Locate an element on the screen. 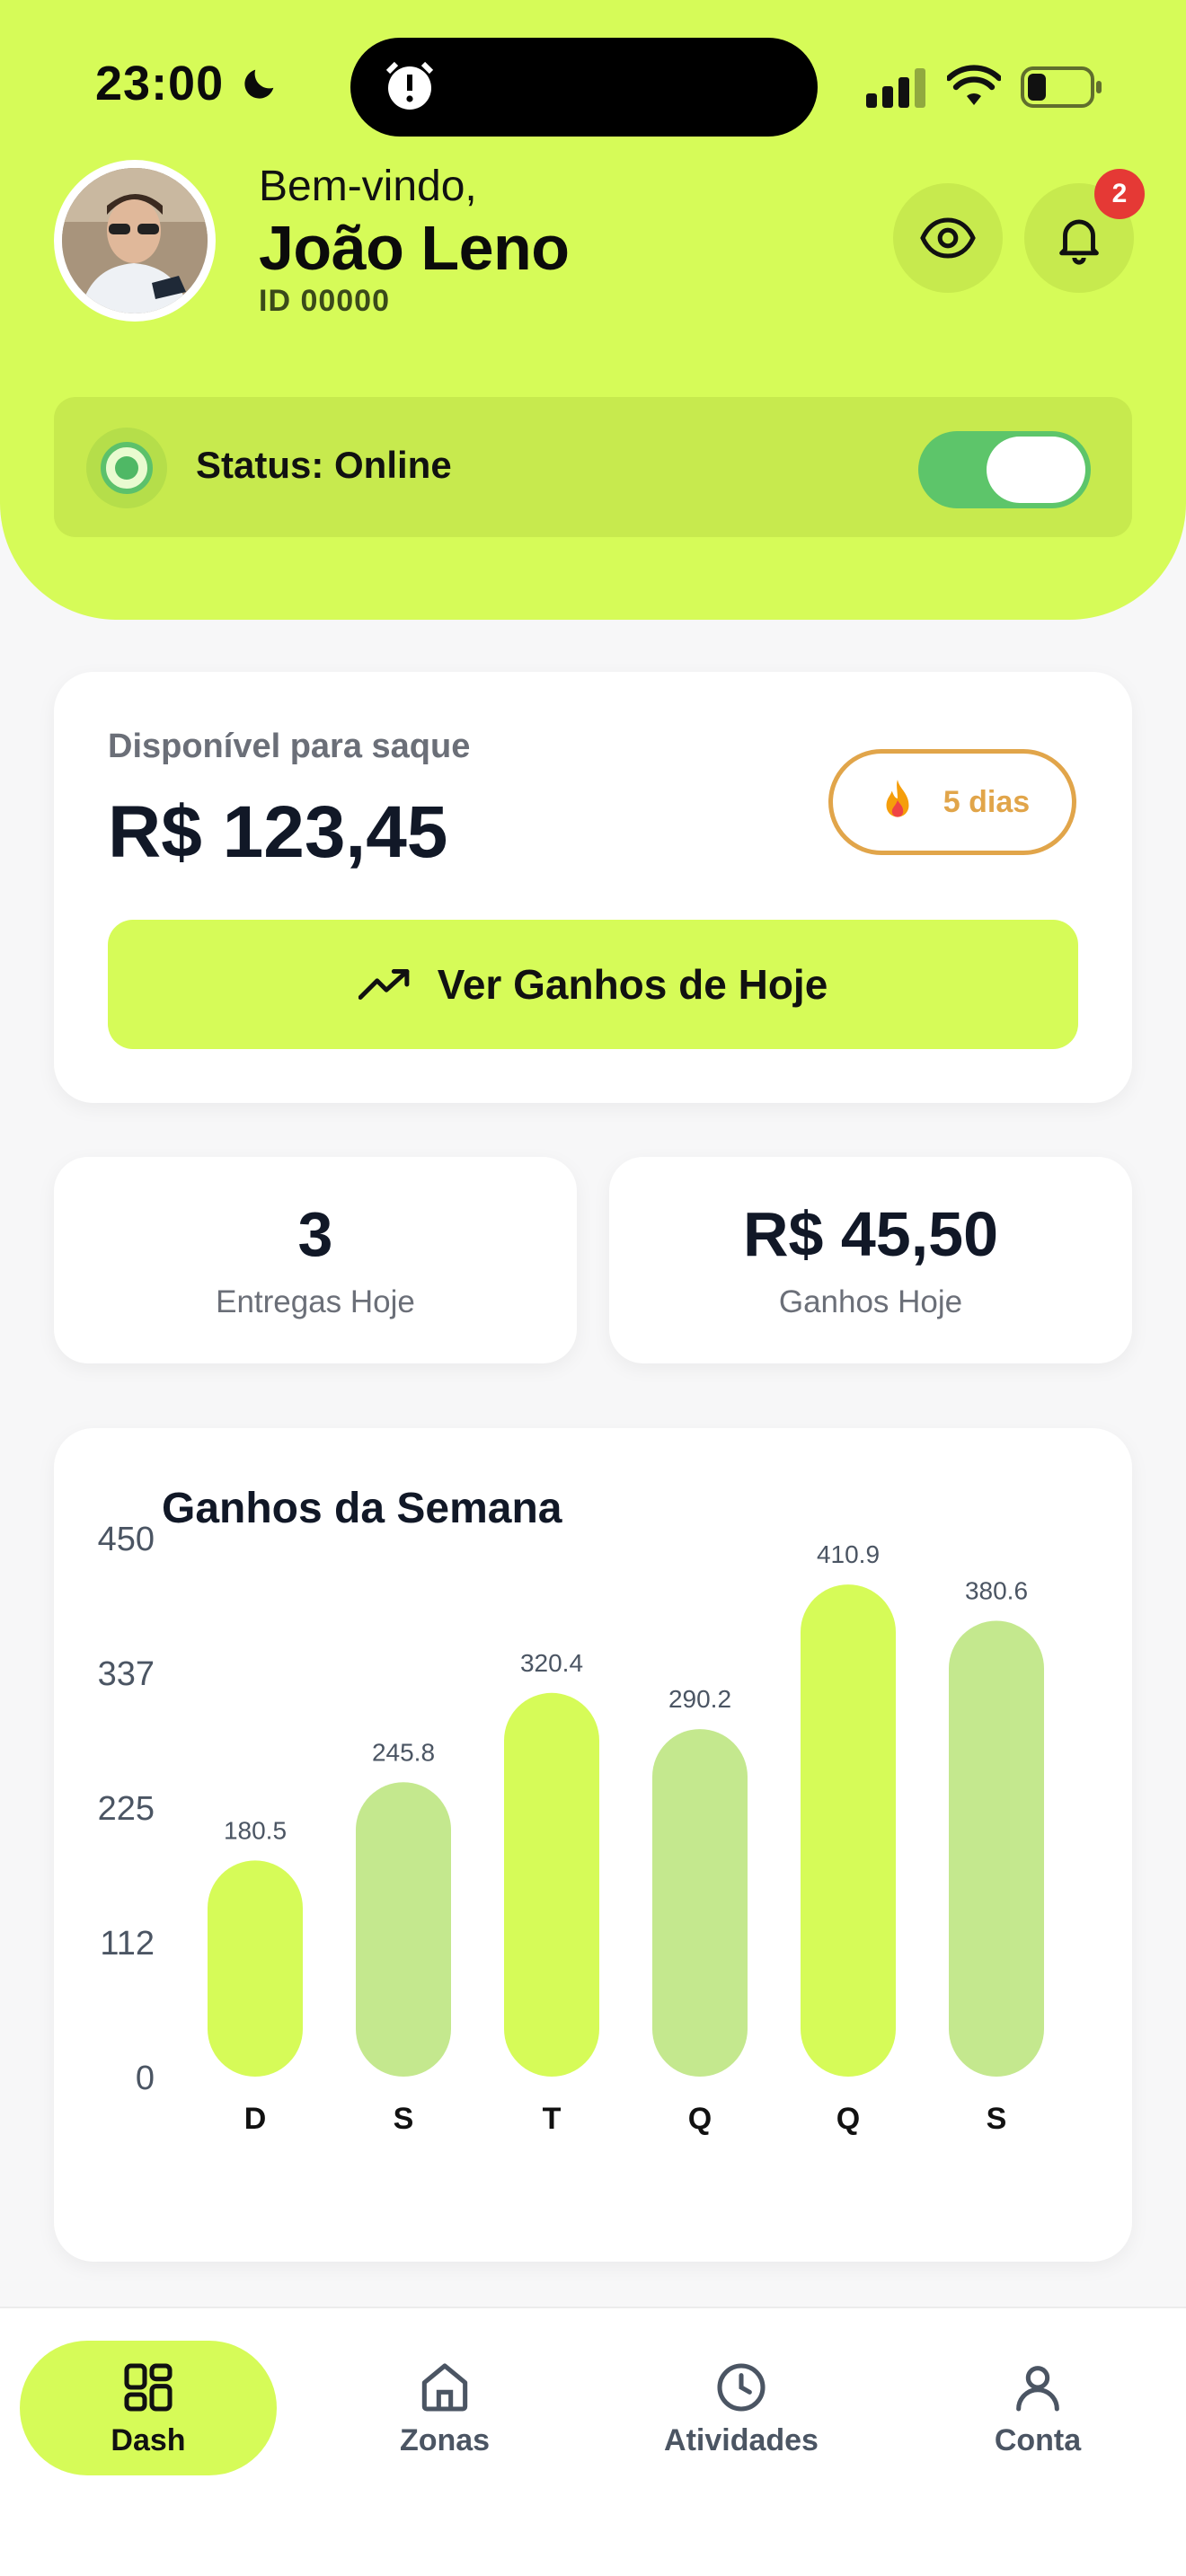 The image size is (1186, 2576). clock-icon is located at coordinates (741, 2387).